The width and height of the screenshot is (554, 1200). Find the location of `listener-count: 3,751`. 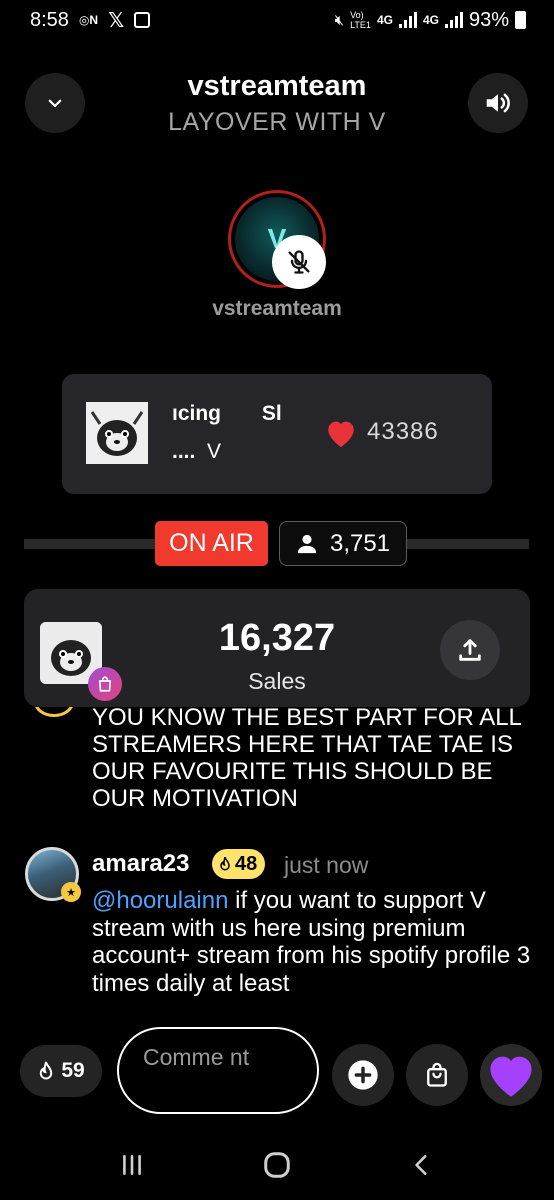

listener-count: 3,751 is located at coordinates (360, 543).